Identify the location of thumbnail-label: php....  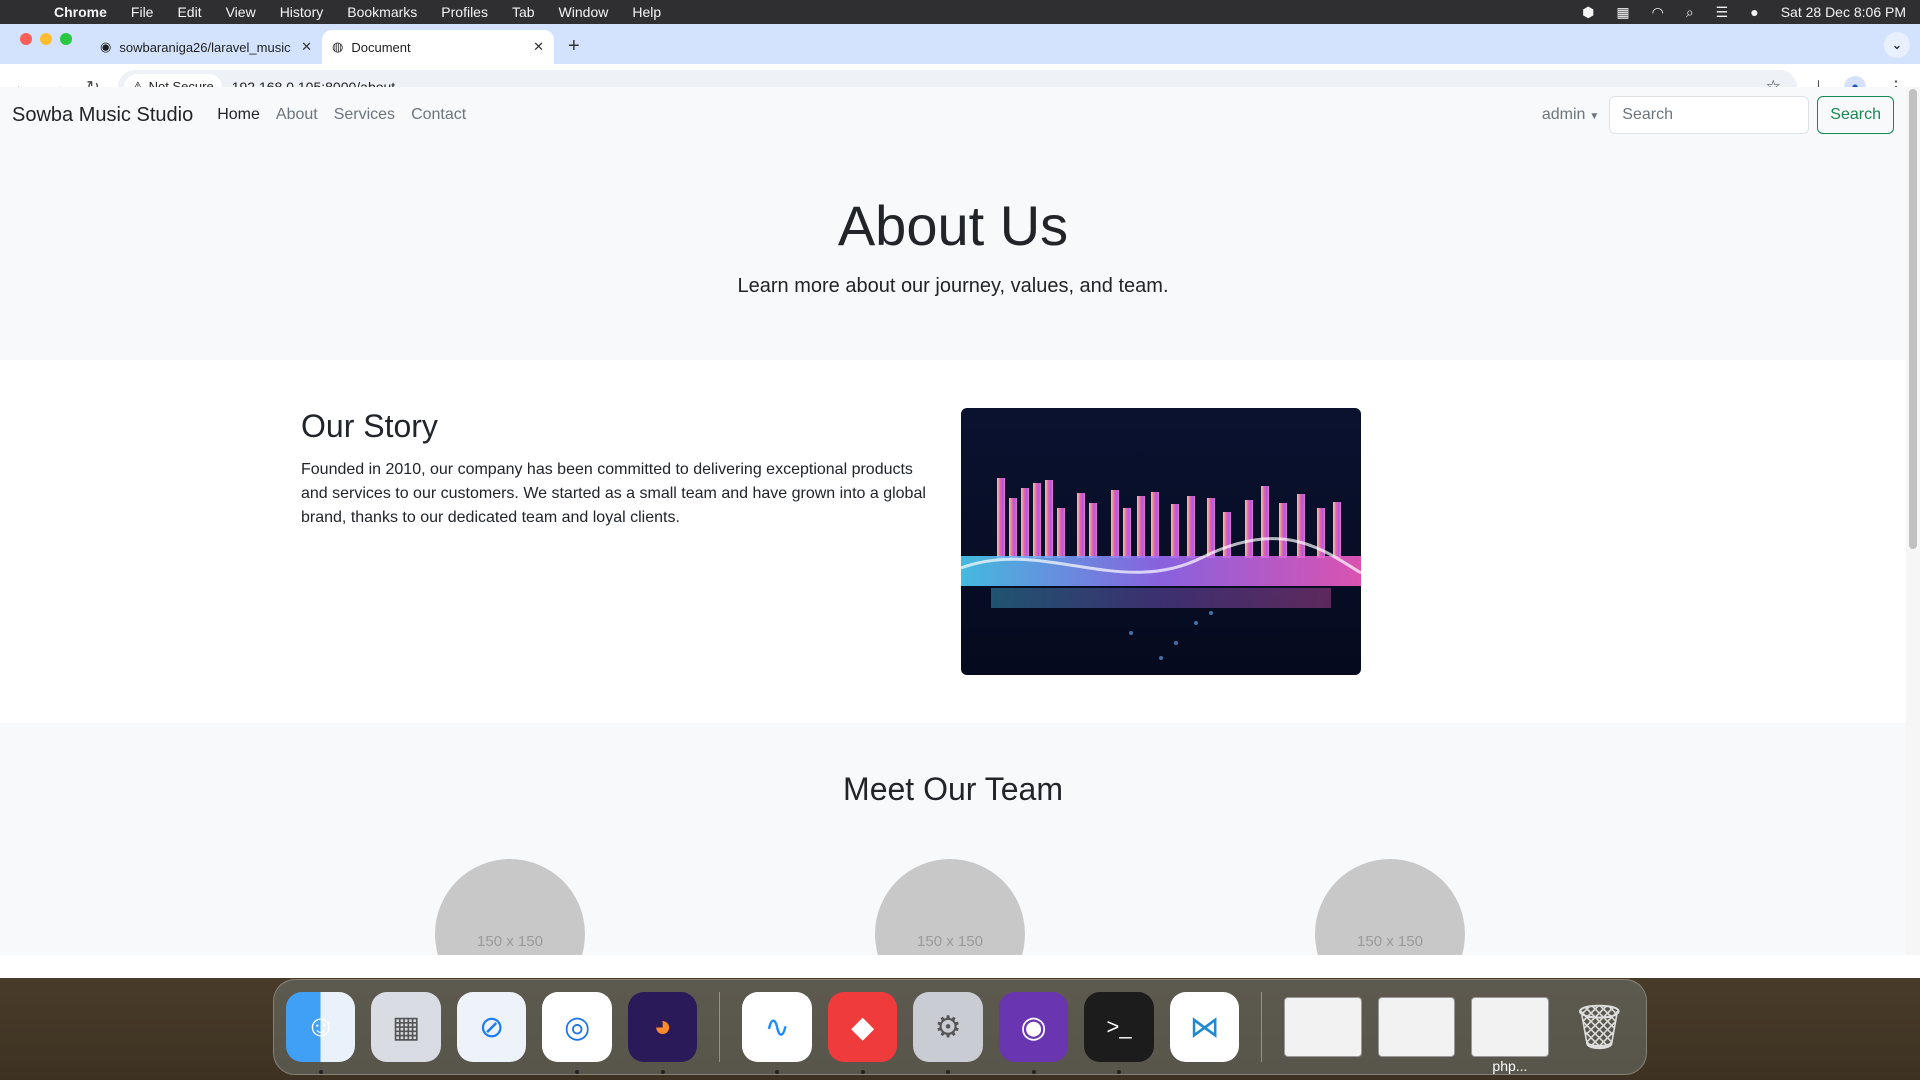
(1510, 1066).